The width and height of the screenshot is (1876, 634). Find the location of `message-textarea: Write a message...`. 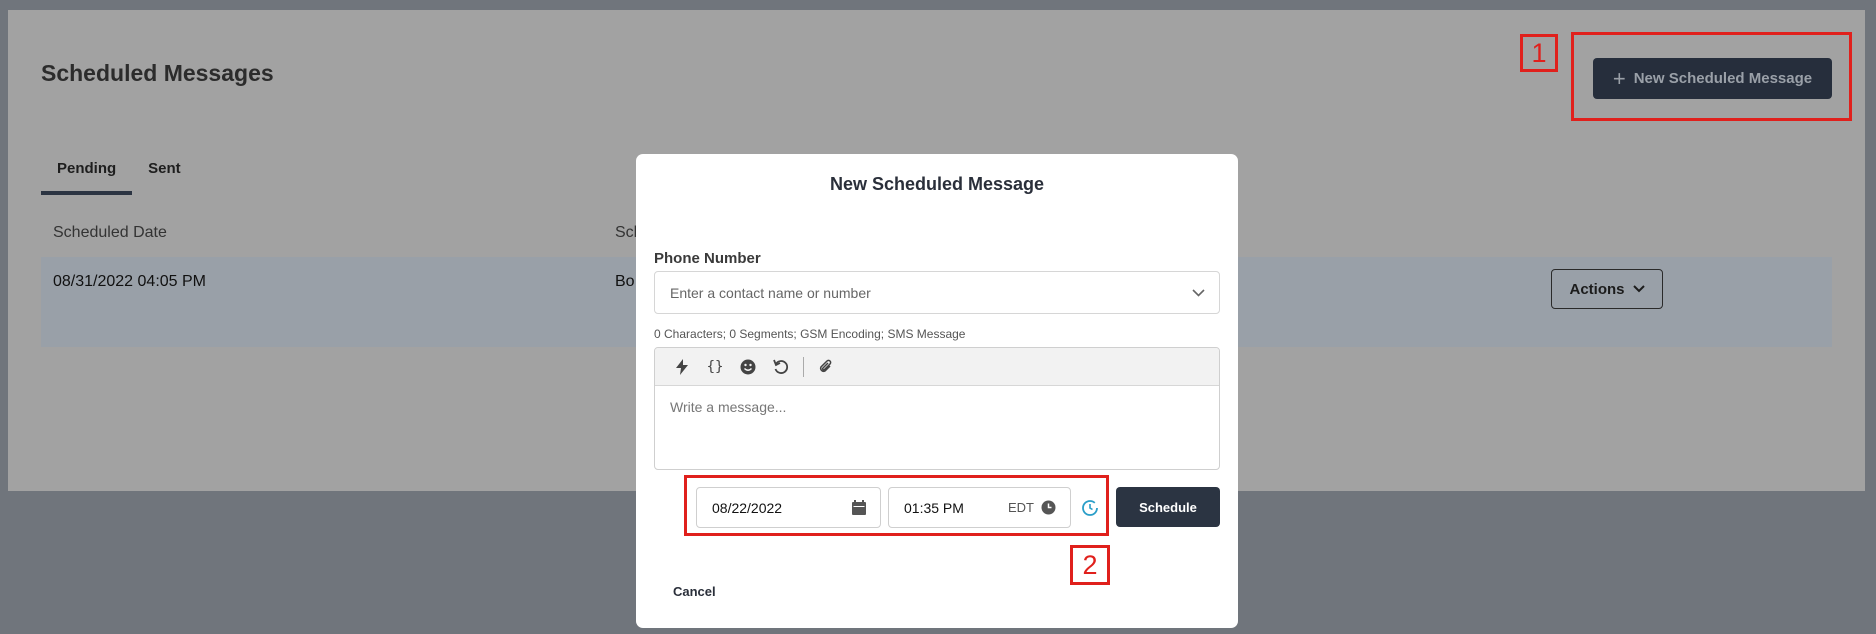

message-textarea: Write a message... is located at coordinates (937, 407).